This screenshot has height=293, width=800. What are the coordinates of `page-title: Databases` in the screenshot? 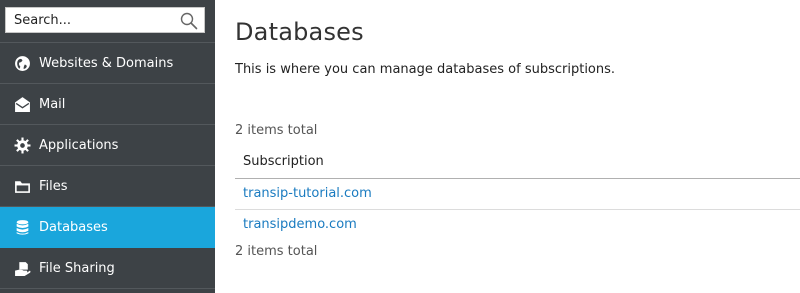 It's located at (299, 32).